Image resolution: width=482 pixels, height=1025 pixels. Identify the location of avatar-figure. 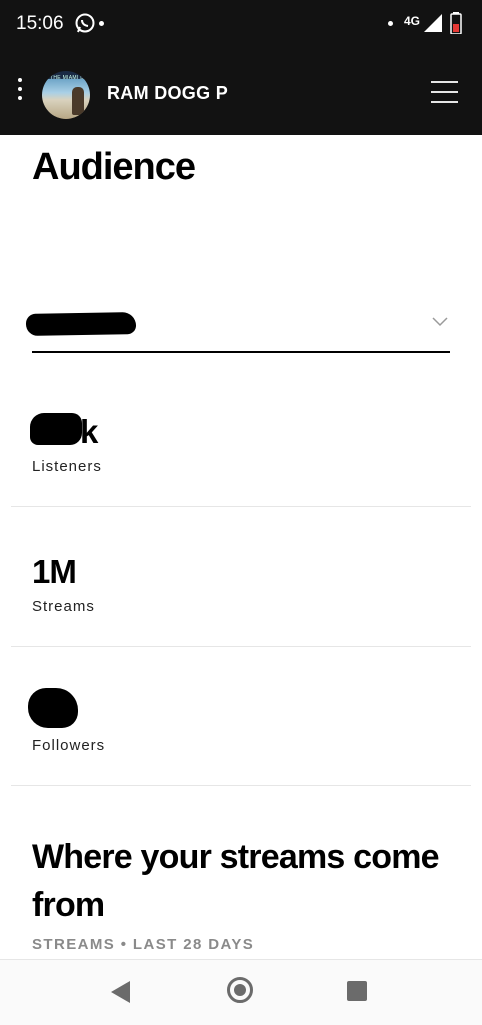
(78, 101).